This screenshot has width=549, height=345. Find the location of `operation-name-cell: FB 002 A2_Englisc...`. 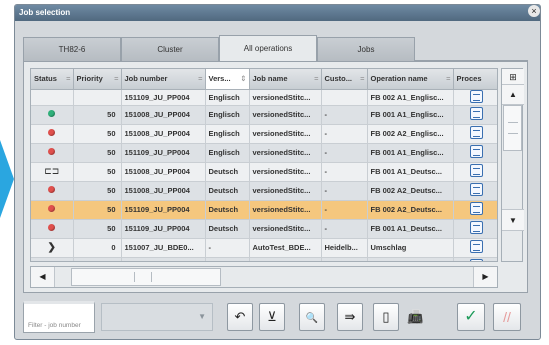

operation-name-cell: FB 002 A2_Englisc... is located at coordinates (410, 134).